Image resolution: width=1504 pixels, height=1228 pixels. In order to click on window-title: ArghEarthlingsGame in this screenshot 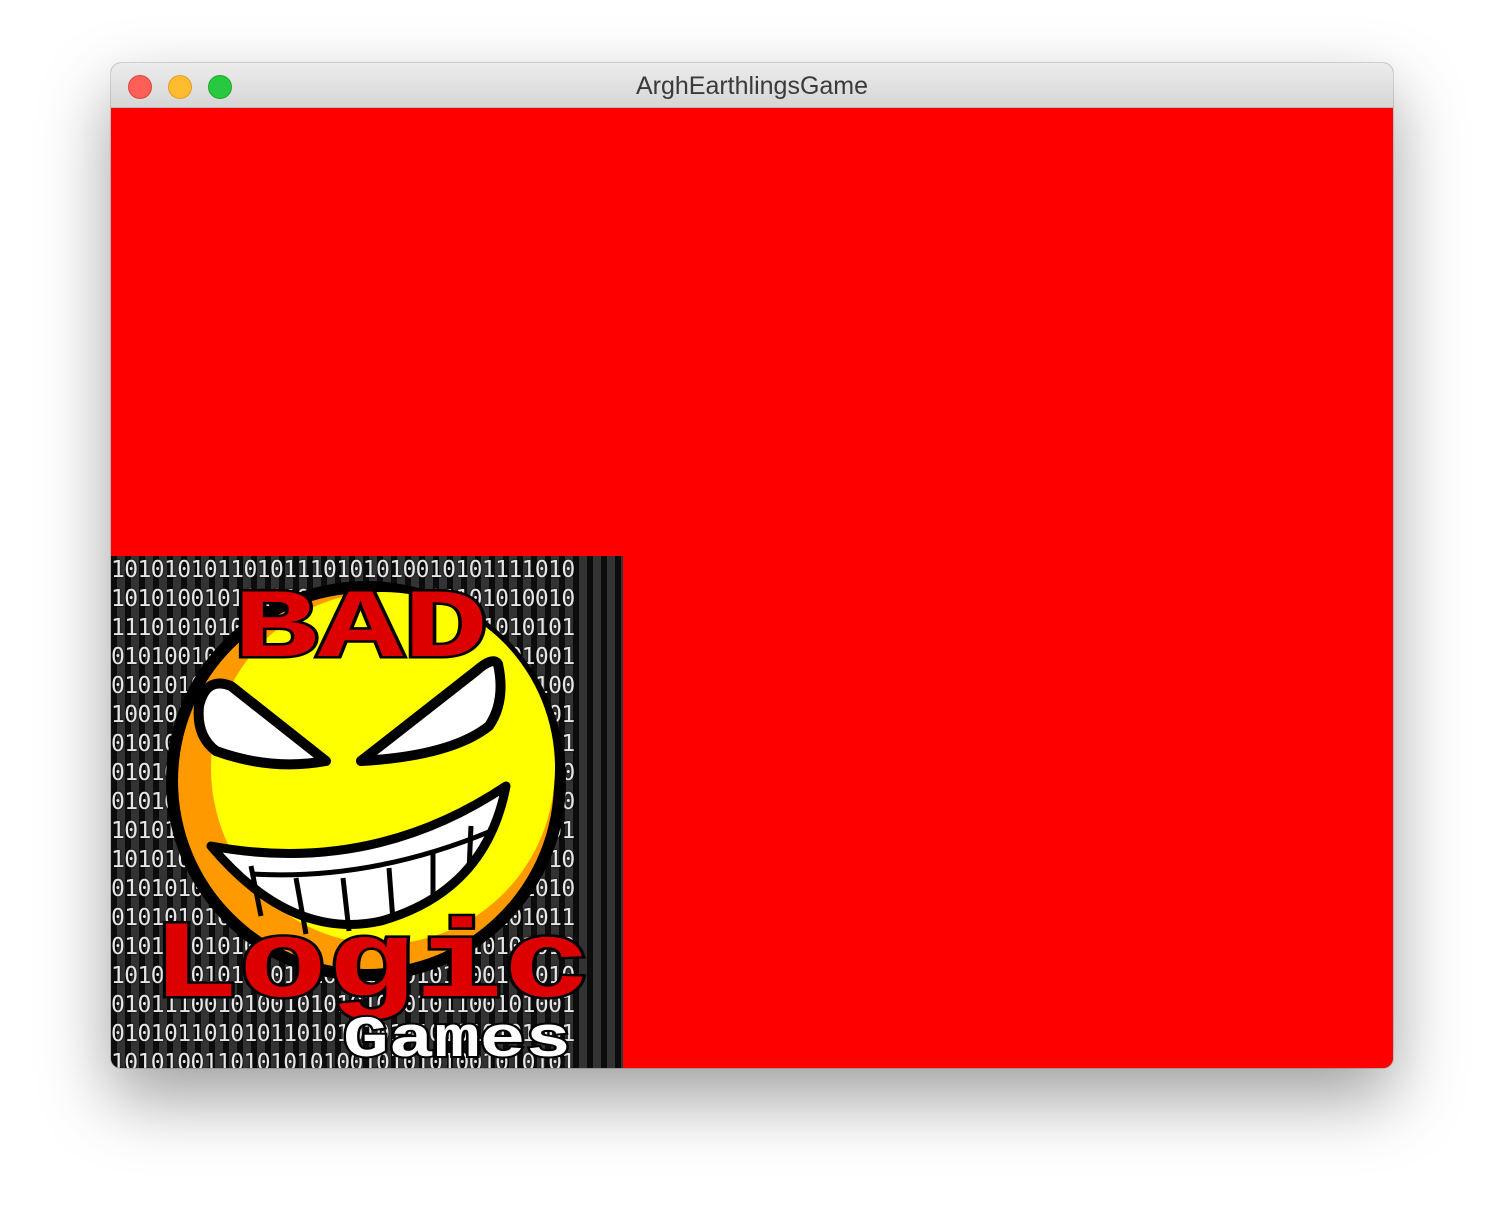, I will do `click(752, 86)`.